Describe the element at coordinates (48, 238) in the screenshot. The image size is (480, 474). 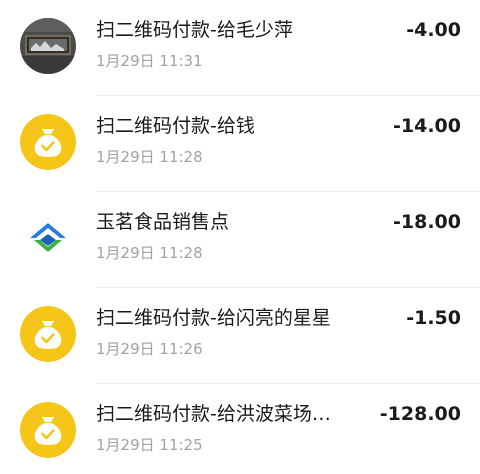
I see `merchant-logo-icon` at that location.